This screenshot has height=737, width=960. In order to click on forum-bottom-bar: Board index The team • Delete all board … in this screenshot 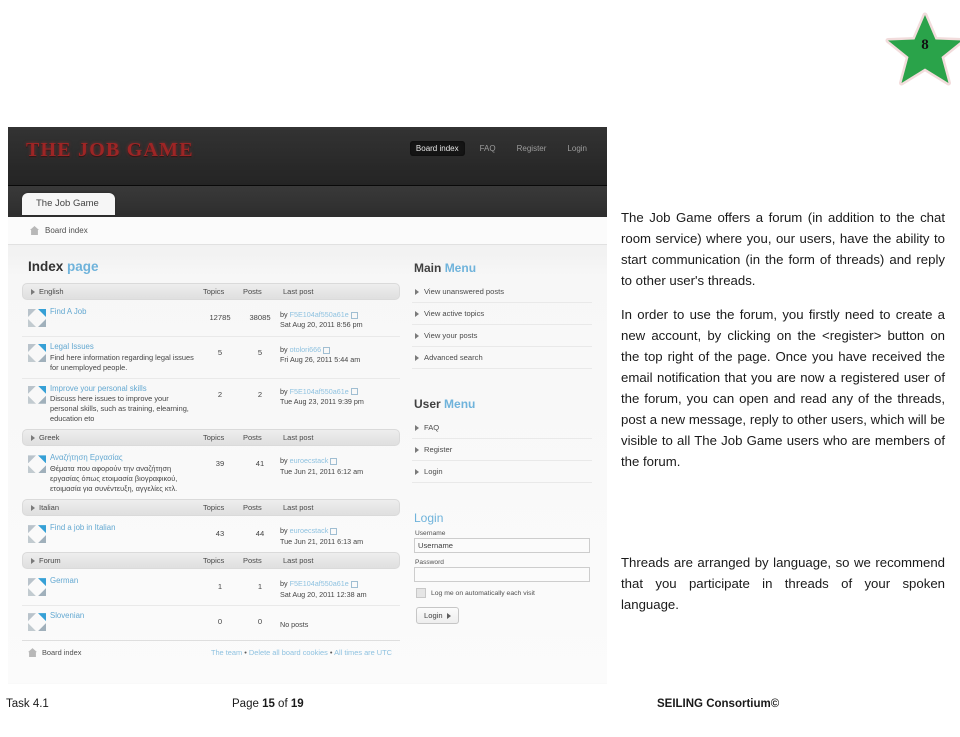, I will do `click(211, 649)`.